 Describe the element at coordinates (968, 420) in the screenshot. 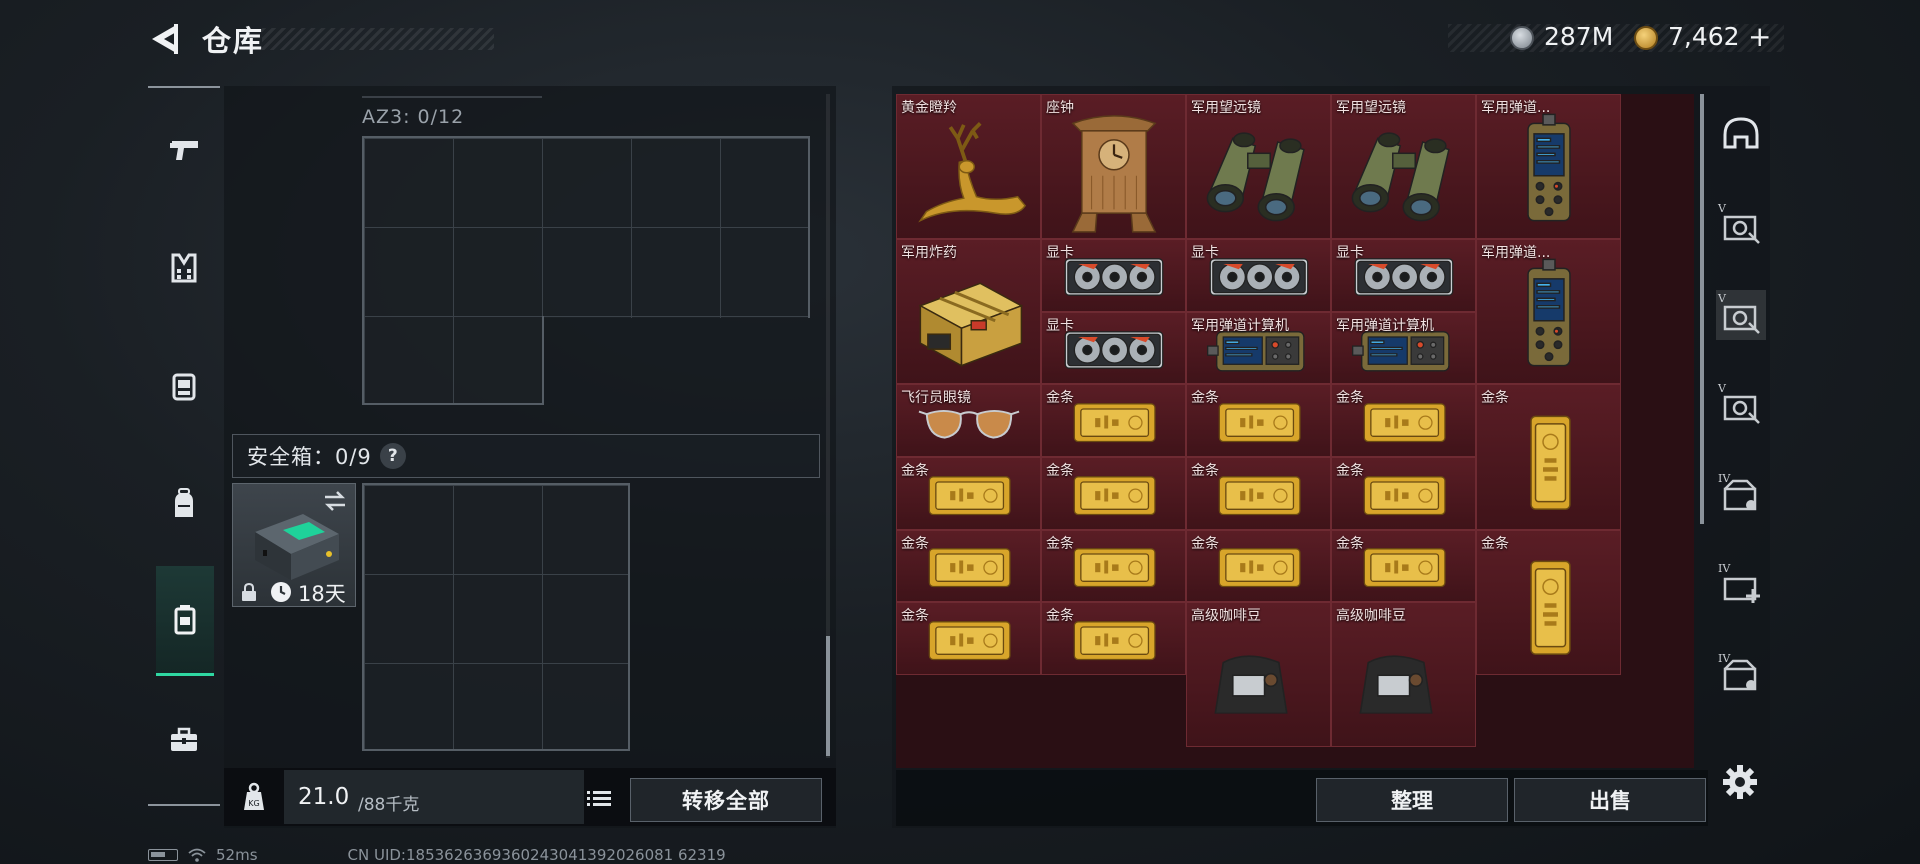

I see `stash-item-aviator-glasses: 飞行员眼镜` at that location.